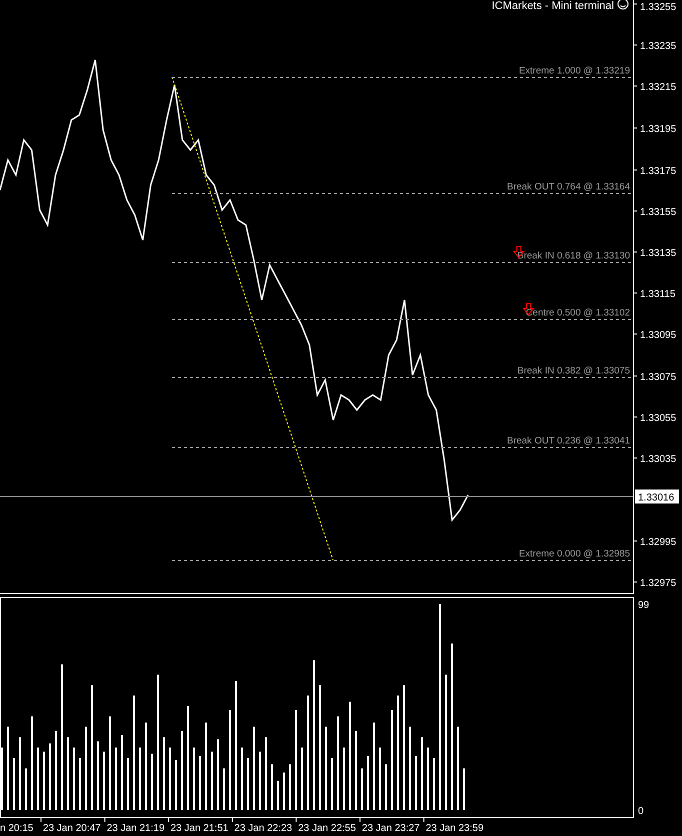 Image resolution: width=682 pixels, height=836 pixels. Describe the element at coordinates (135, 828) in the screenshot. I see `time-axis-label: 23 Jan 21:19` at that location.